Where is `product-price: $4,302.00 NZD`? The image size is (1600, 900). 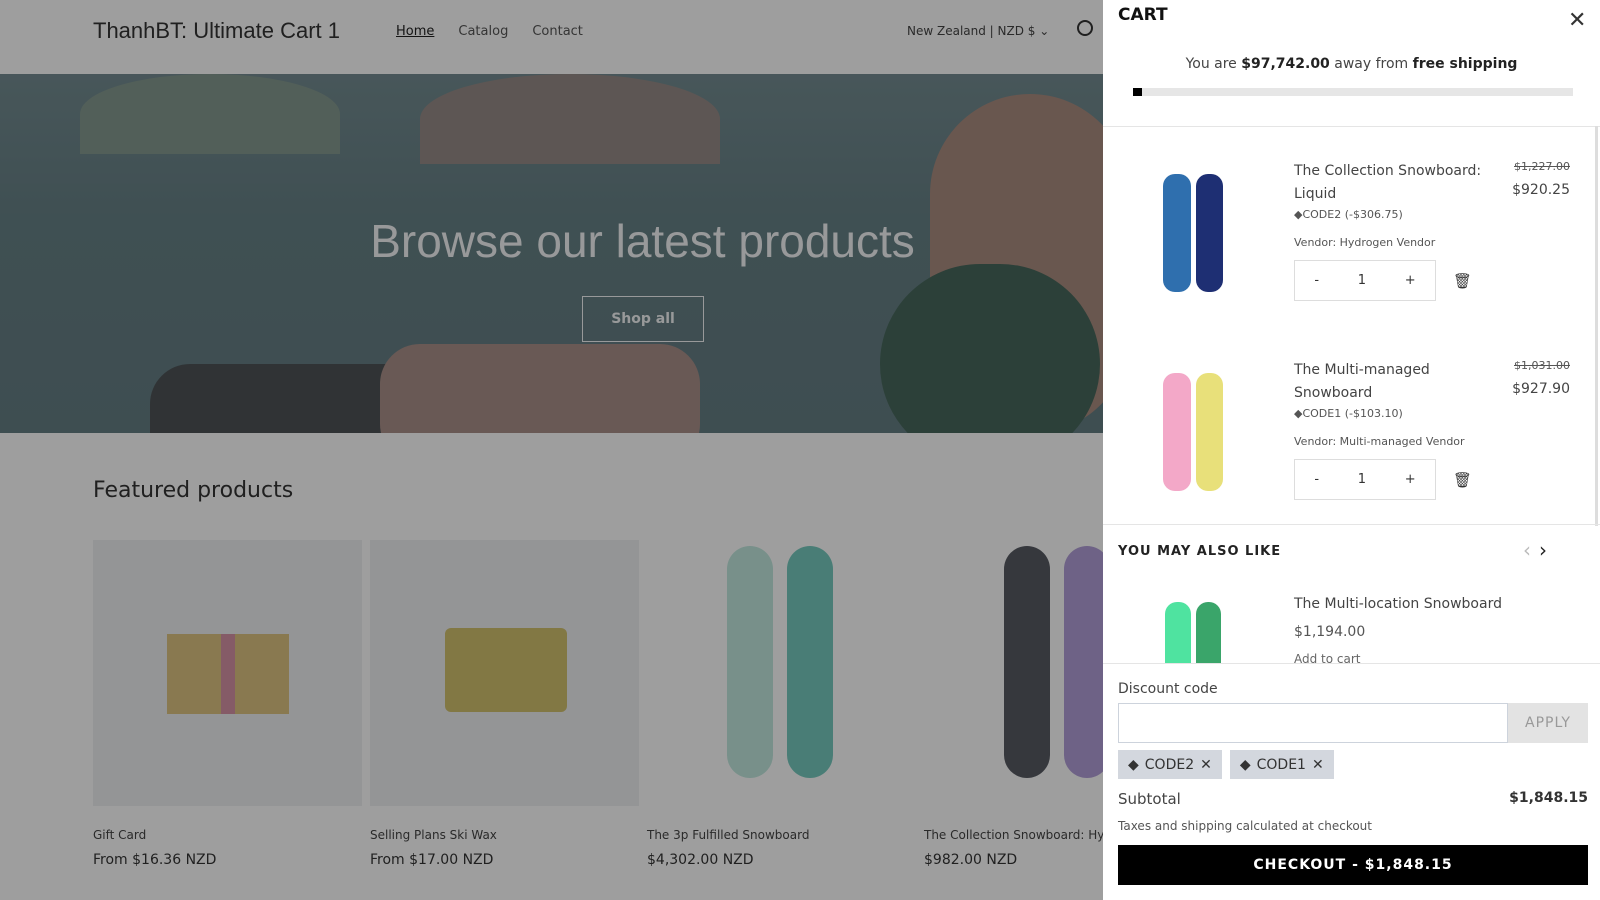
product-price: $4,302.00 NZD is located at coordinates (700, 860).